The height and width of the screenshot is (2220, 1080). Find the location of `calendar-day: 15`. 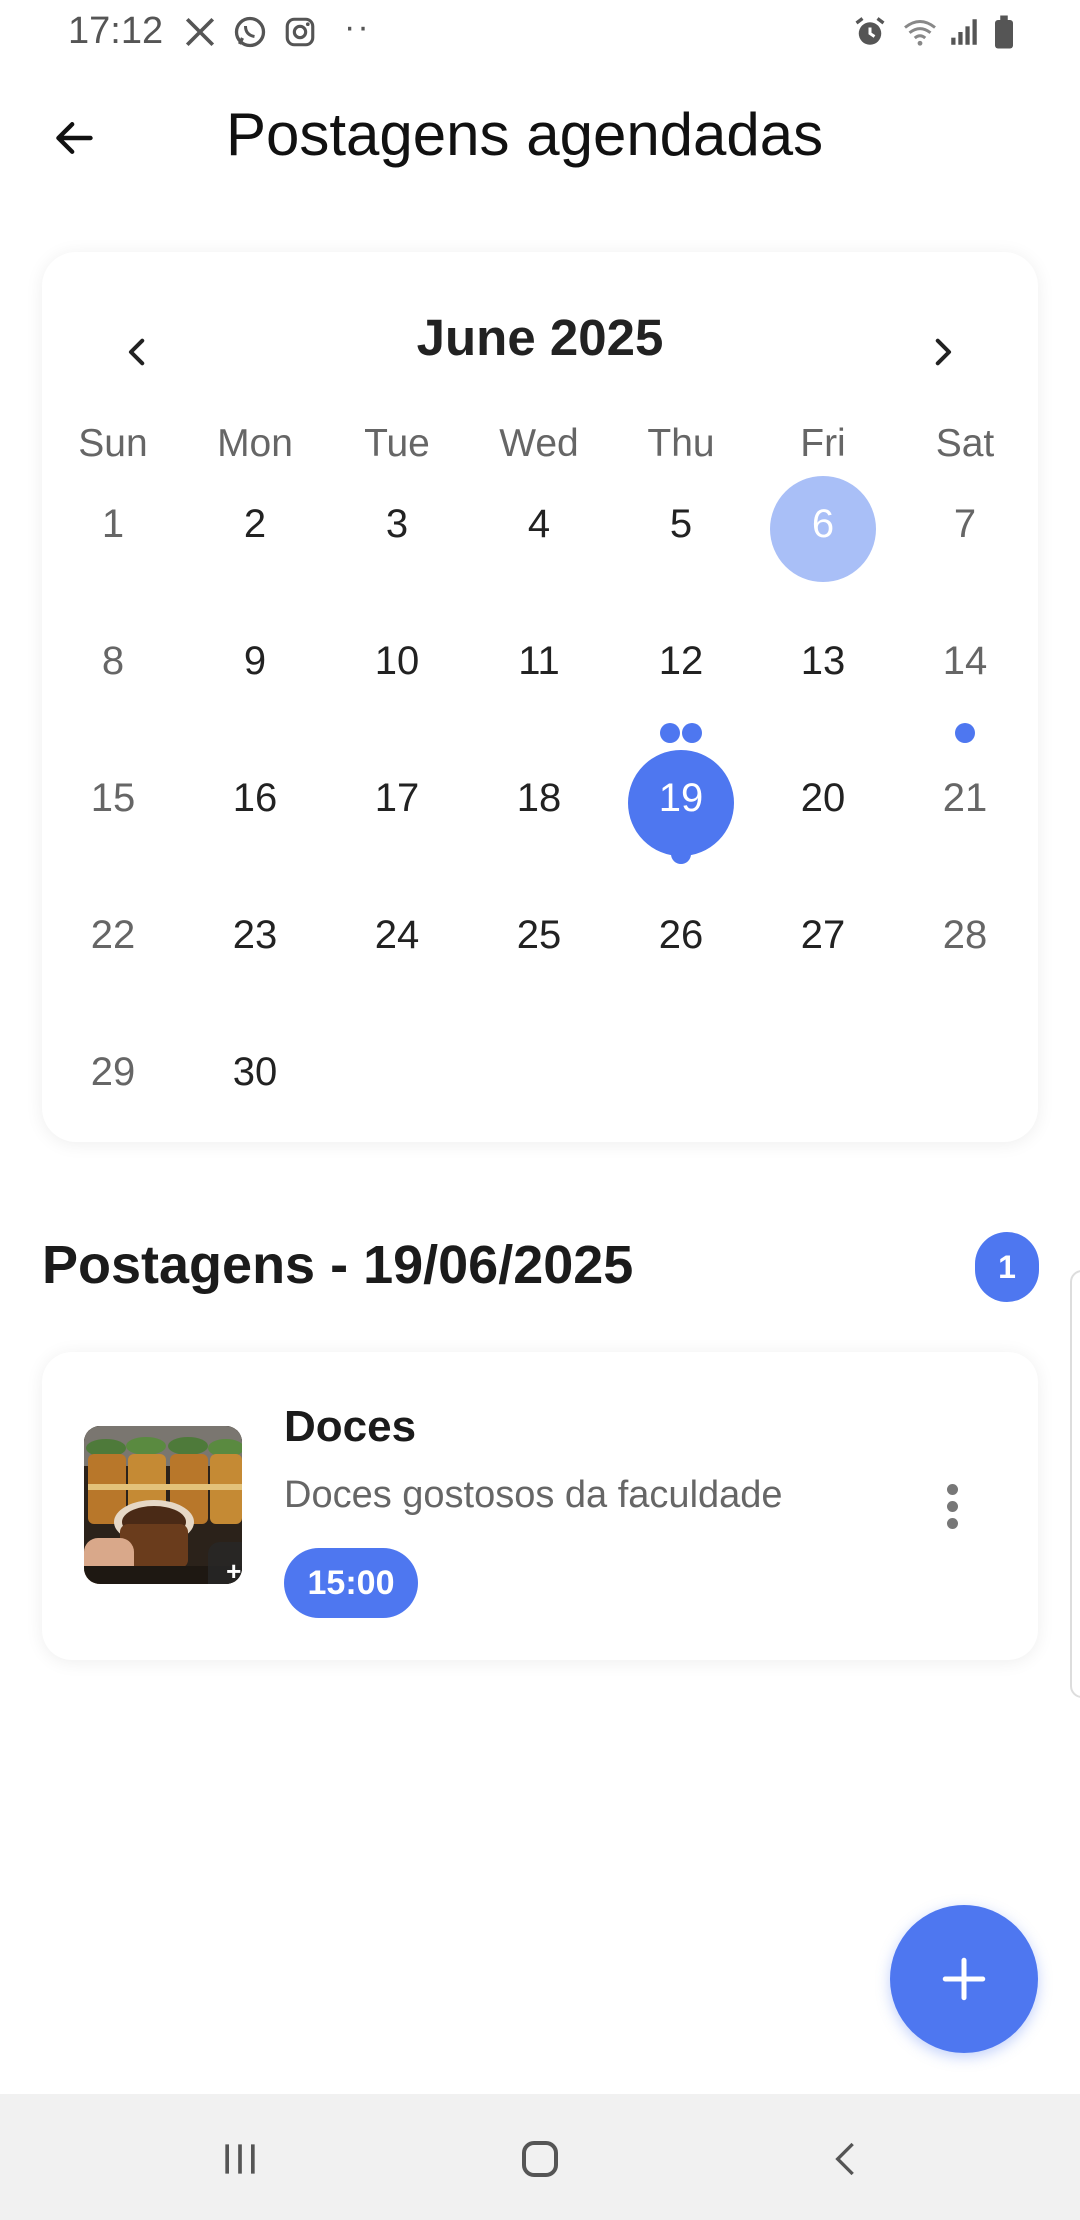

calendar-day: 15 is located at coordinates (113, 803).